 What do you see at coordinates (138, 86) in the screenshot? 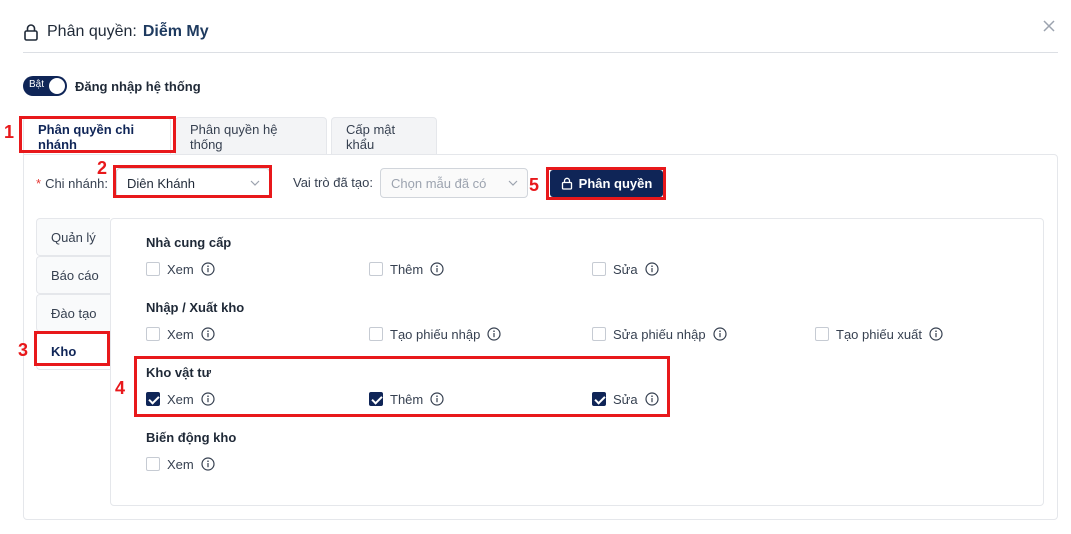
I see `toggle-label: Đăng nhập hệ thống` at bounding box center [138, 86].